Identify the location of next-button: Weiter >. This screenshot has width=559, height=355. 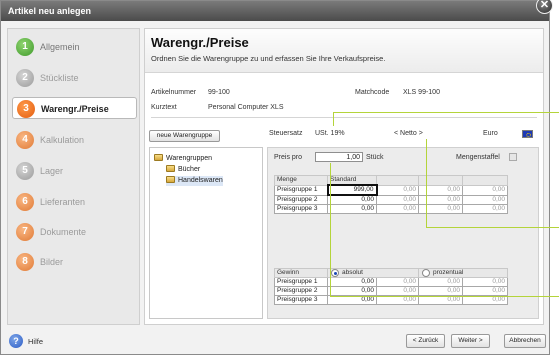
(470, 341).